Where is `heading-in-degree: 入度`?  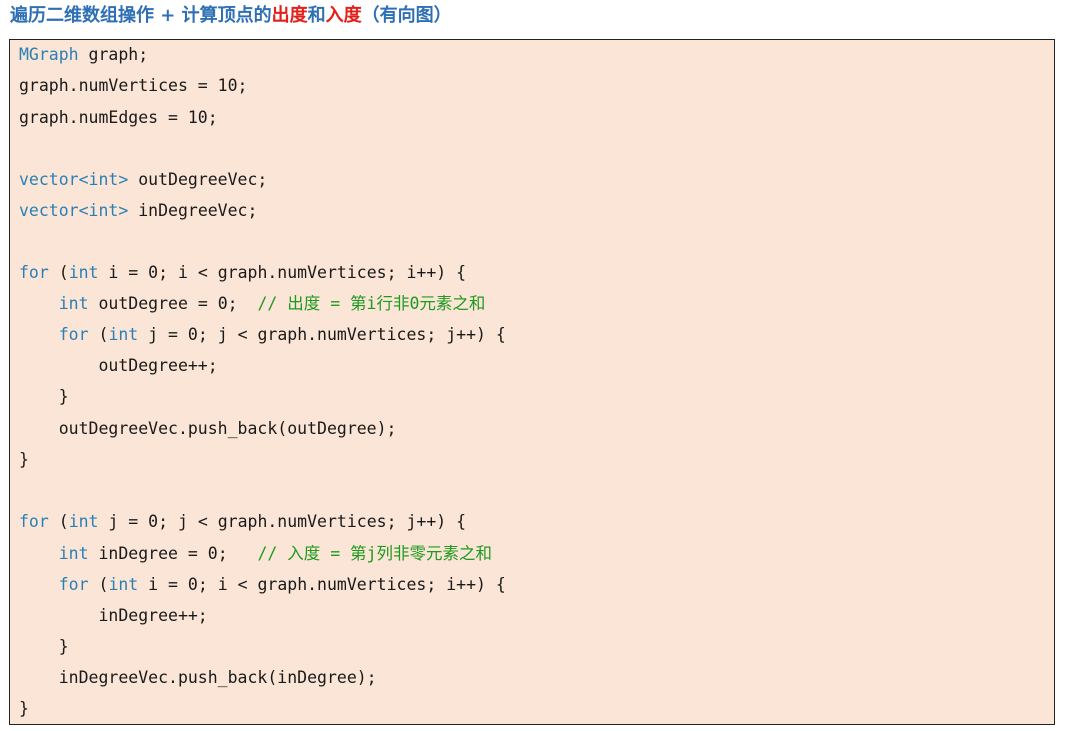
heading-in-degree: 入度 is located at coordinates (343, 15).